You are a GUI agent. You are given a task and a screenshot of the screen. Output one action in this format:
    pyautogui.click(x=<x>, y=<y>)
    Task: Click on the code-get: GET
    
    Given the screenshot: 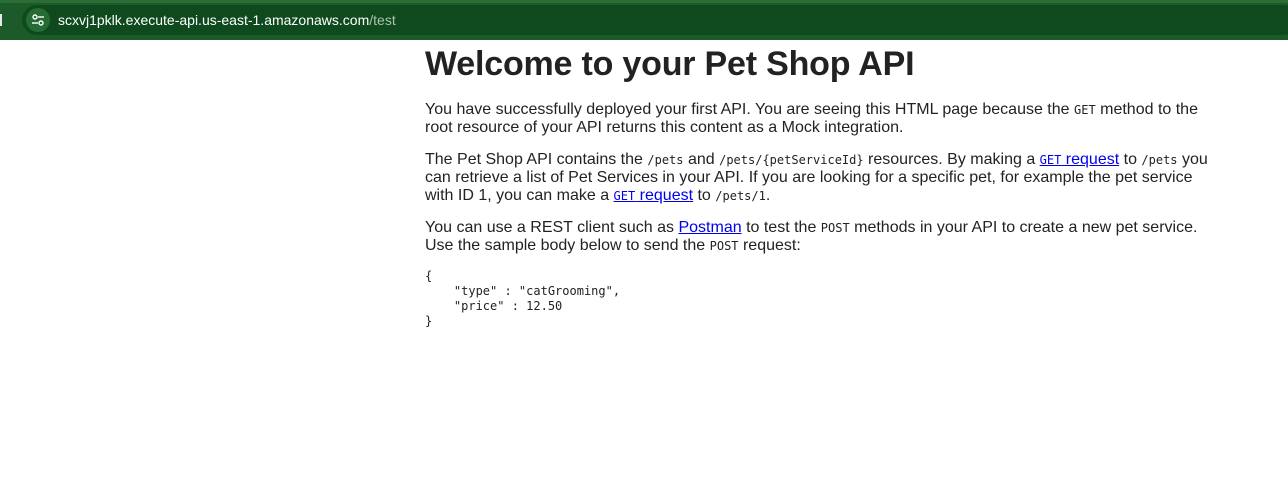 What is the action you would take?
    pyautogui.click(x=1085, y=110)
    